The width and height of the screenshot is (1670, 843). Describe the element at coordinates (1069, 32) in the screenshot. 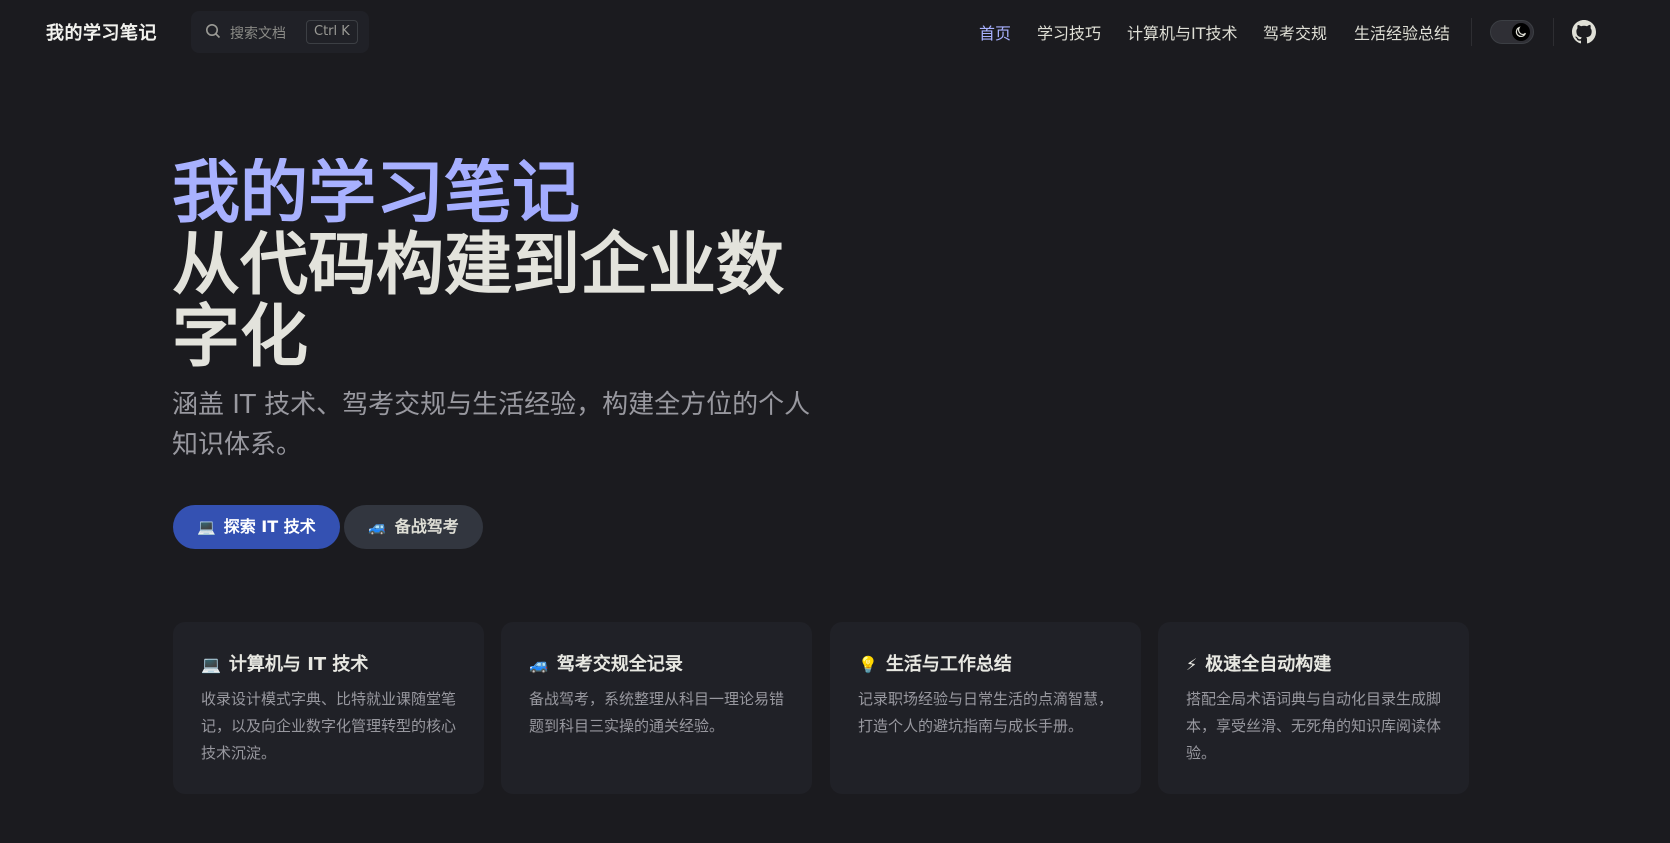

I see `nav-item-study-tips: 学习技巧` at that location.